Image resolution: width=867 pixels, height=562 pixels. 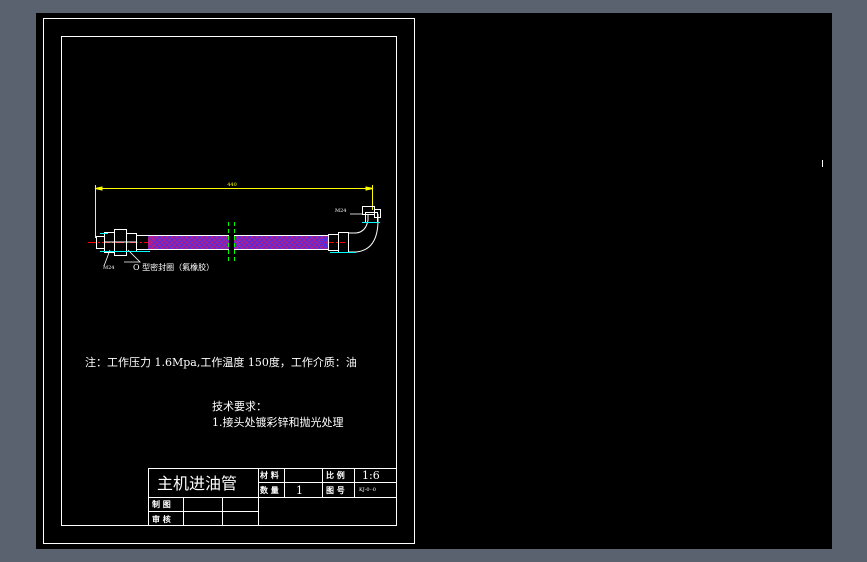 I want to click on material-label: 材 料, so click(x=269, y=475).